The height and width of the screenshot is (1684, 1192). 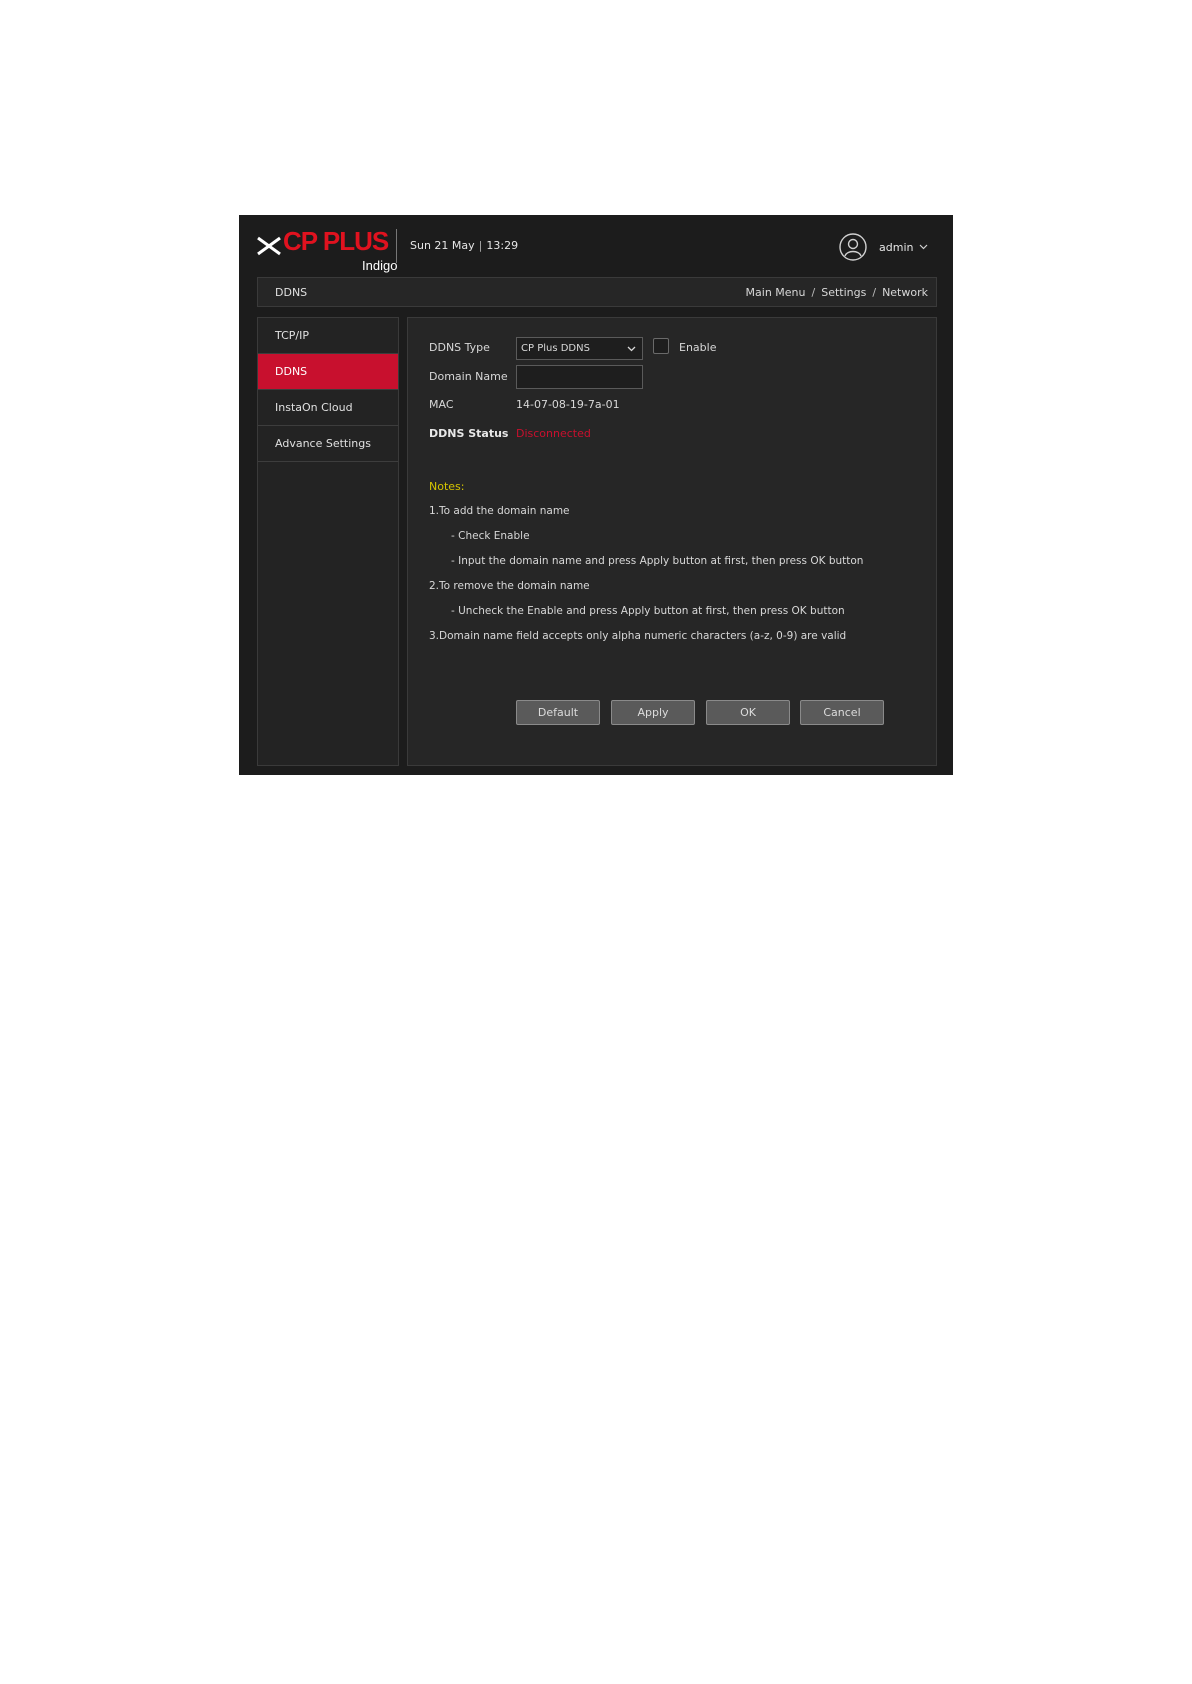 What do you see at coordinates (698, 347) in the screenshot?
I see `enable-label: Enable` at bounding box center [698, 347].